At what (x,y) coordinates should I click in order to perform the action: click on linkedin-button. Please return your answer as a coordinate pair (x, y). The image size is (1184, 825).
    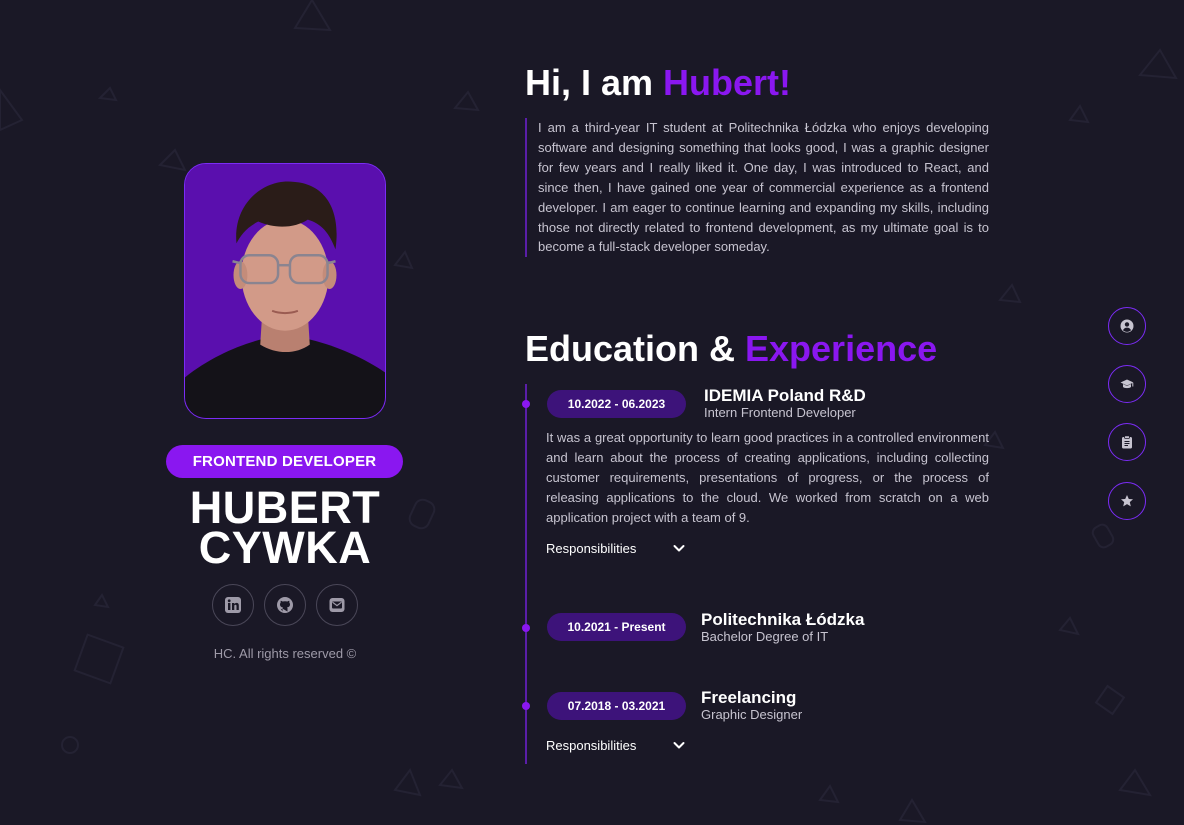
    Looking at the image, I should click on (233, 605).